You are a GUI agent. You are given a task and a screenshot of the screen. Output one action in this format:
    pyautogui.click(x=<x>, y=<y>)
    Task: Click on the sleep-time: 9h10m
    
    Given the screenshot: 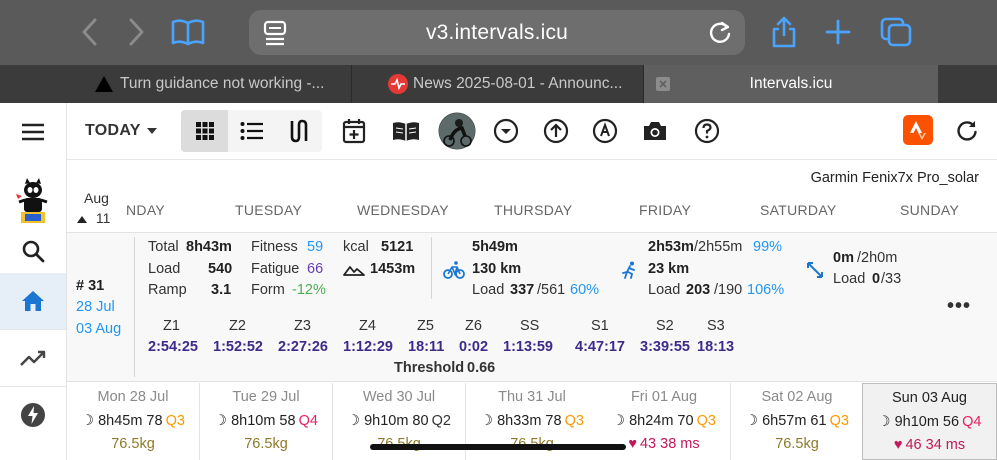 What is the action you would take?
    pyautogui.click(x=386, y=421)
    